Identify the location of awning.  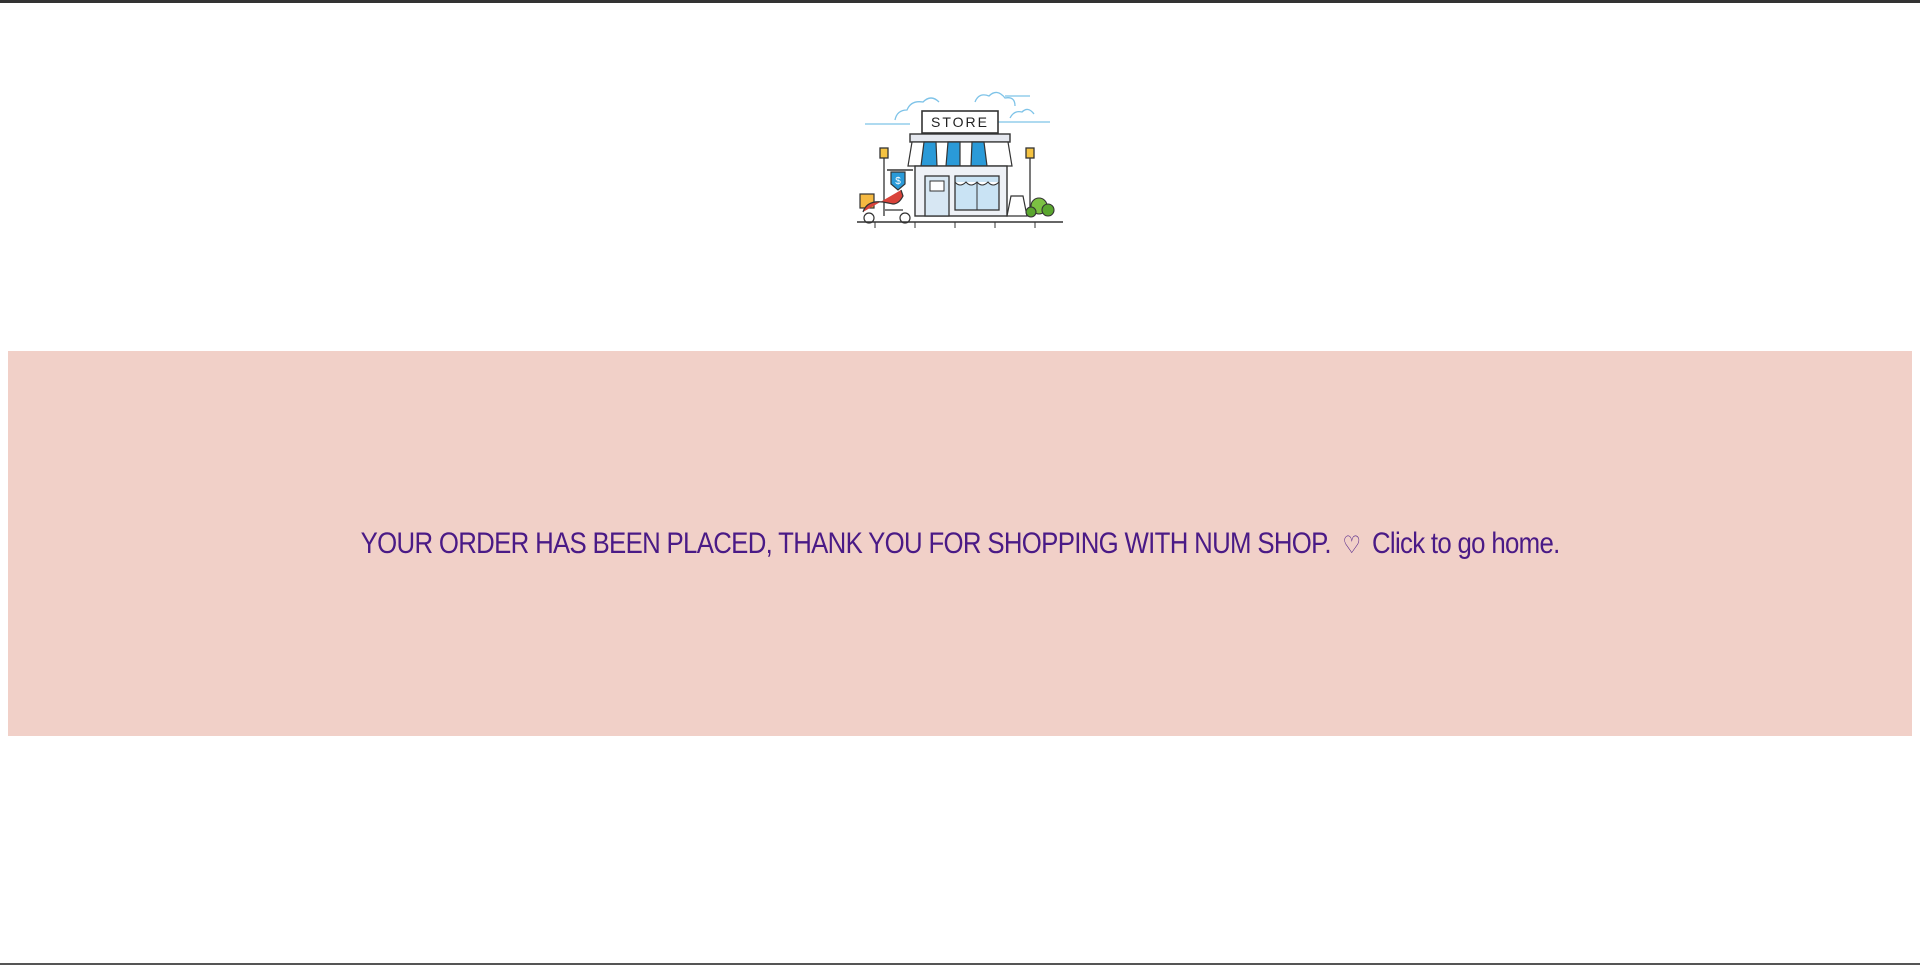
(960, 154).